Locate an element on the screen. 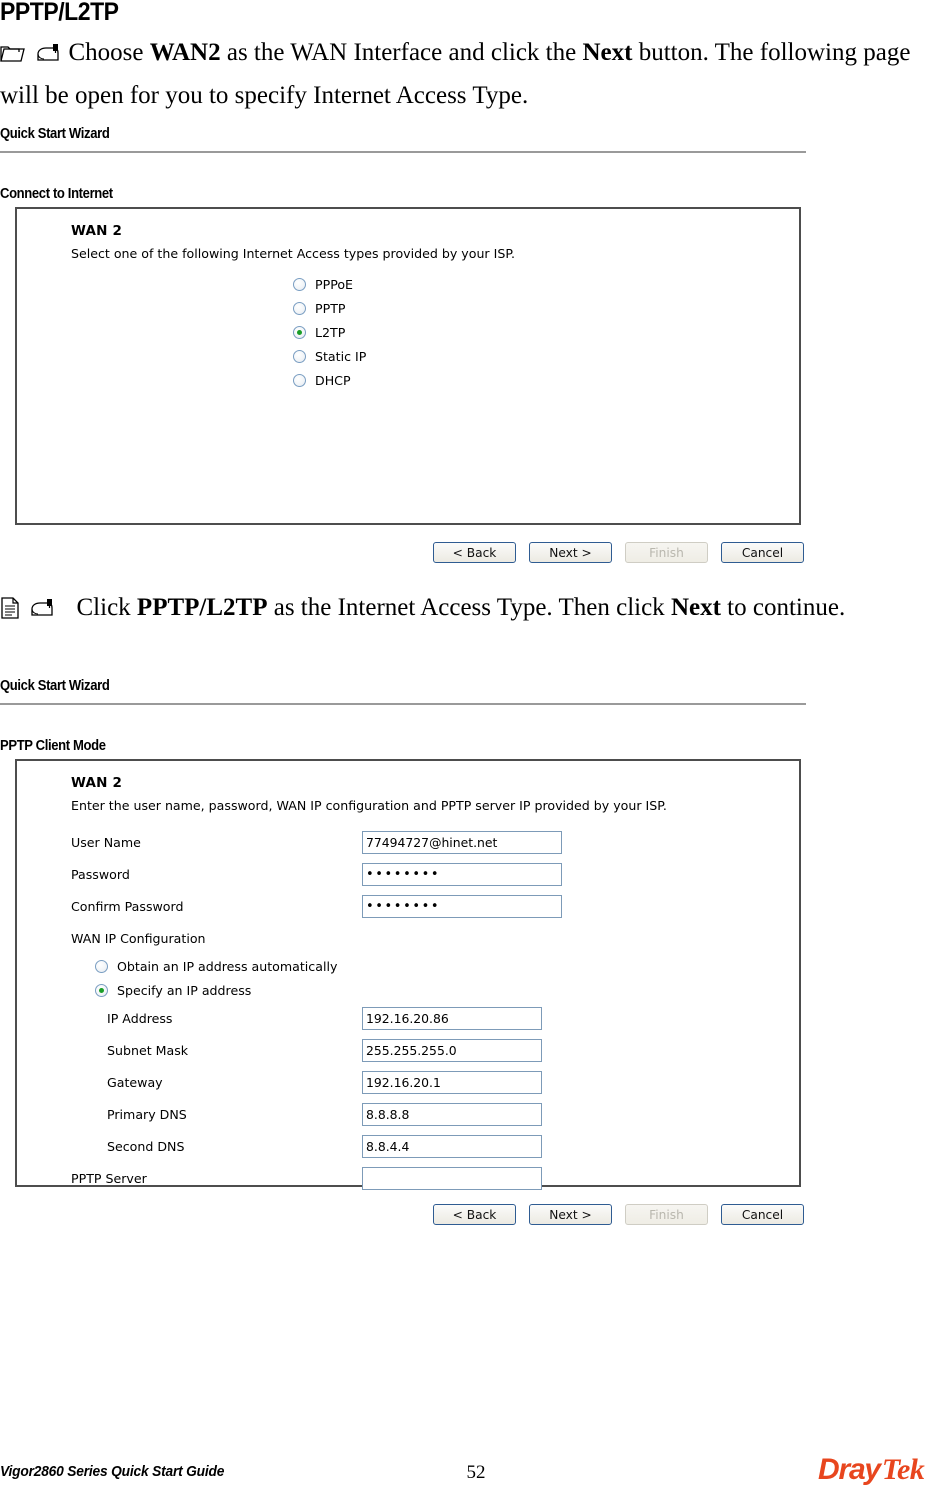 The width and height of the screenshot is (942, 1498). field-label-password: Password is located at coordinates (100, 874).